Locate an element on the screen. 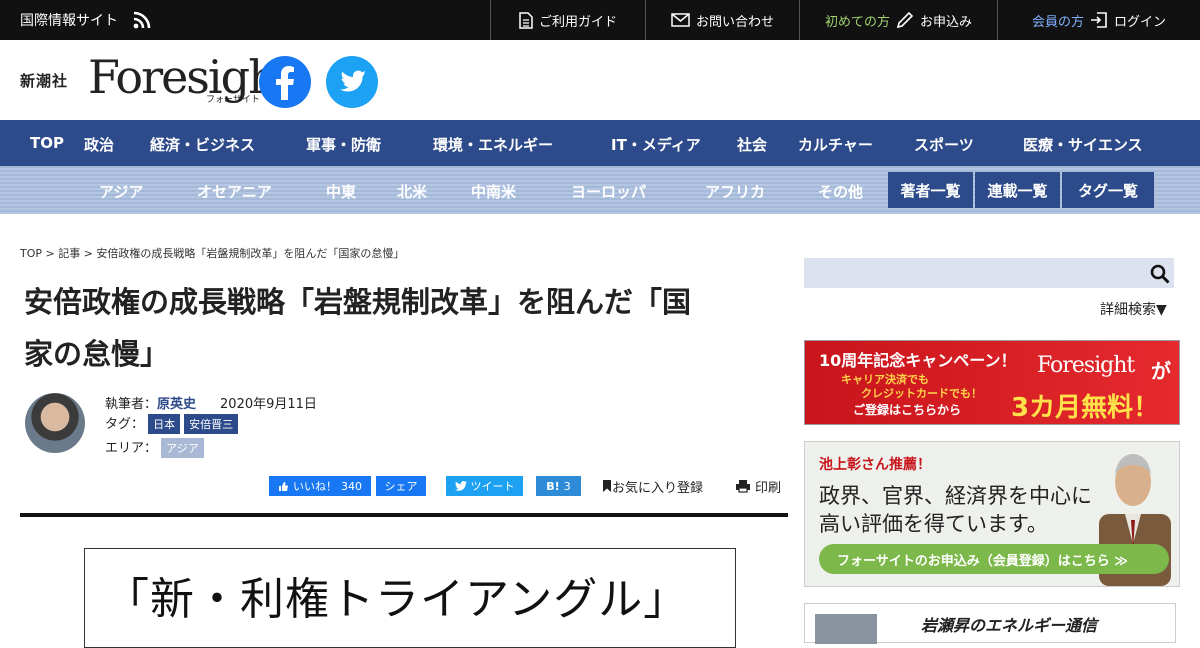 This screenshot has height=648, width=1200. printer-icon is located at coordinates (743, 486).